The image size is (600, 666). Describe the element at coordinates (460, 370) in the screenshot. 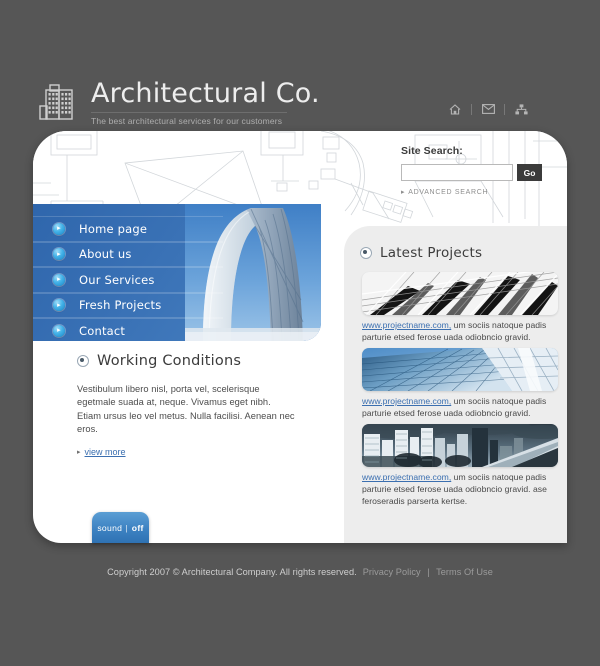

I see `blue-glass-skyscraper-photo` at that location.